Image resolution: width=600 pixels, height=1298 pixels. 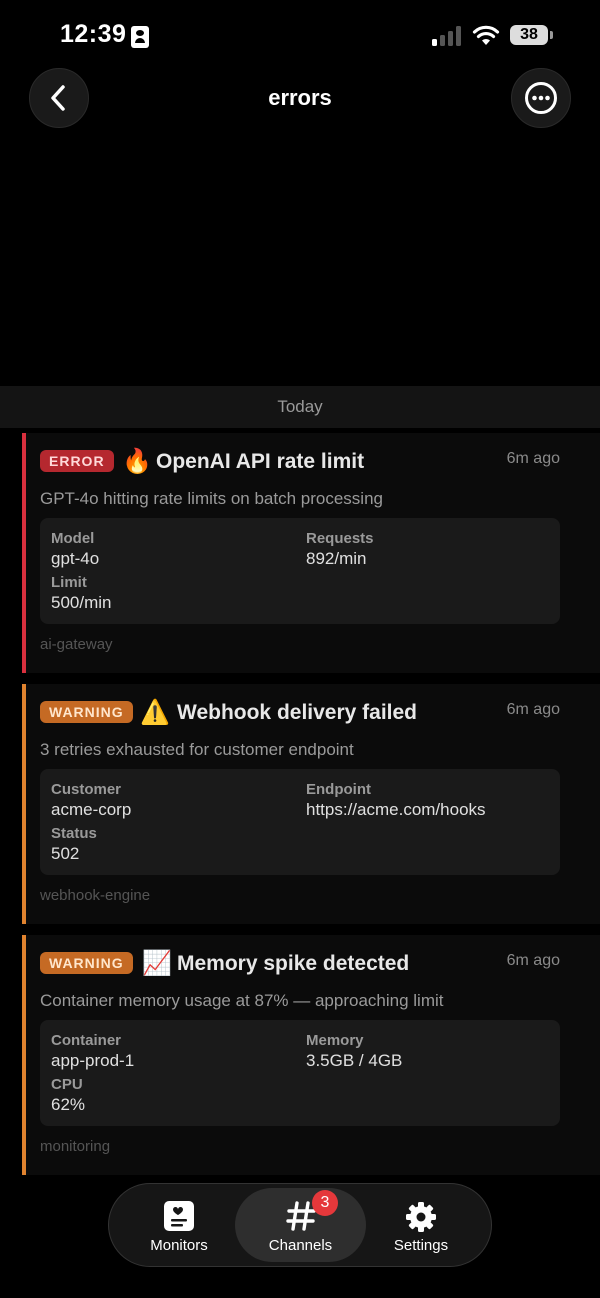 What do you see at coordinates (137, 461) in the screenshot?
I see `fire-icon: 🔥` at bounding box center [137, 461].